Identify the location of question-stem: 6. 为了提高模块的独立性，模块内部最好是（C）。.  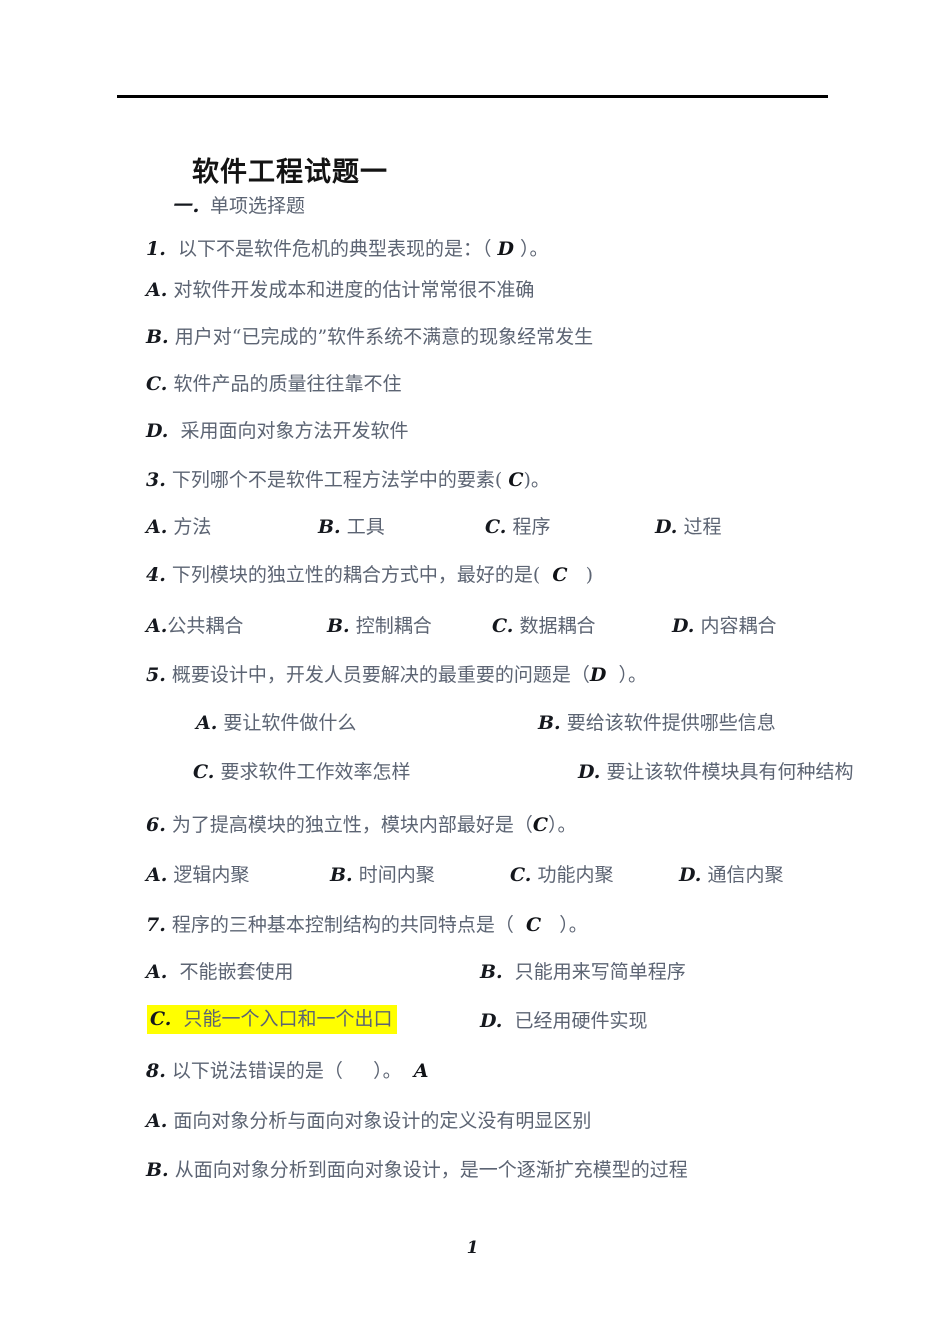
(361, 825).